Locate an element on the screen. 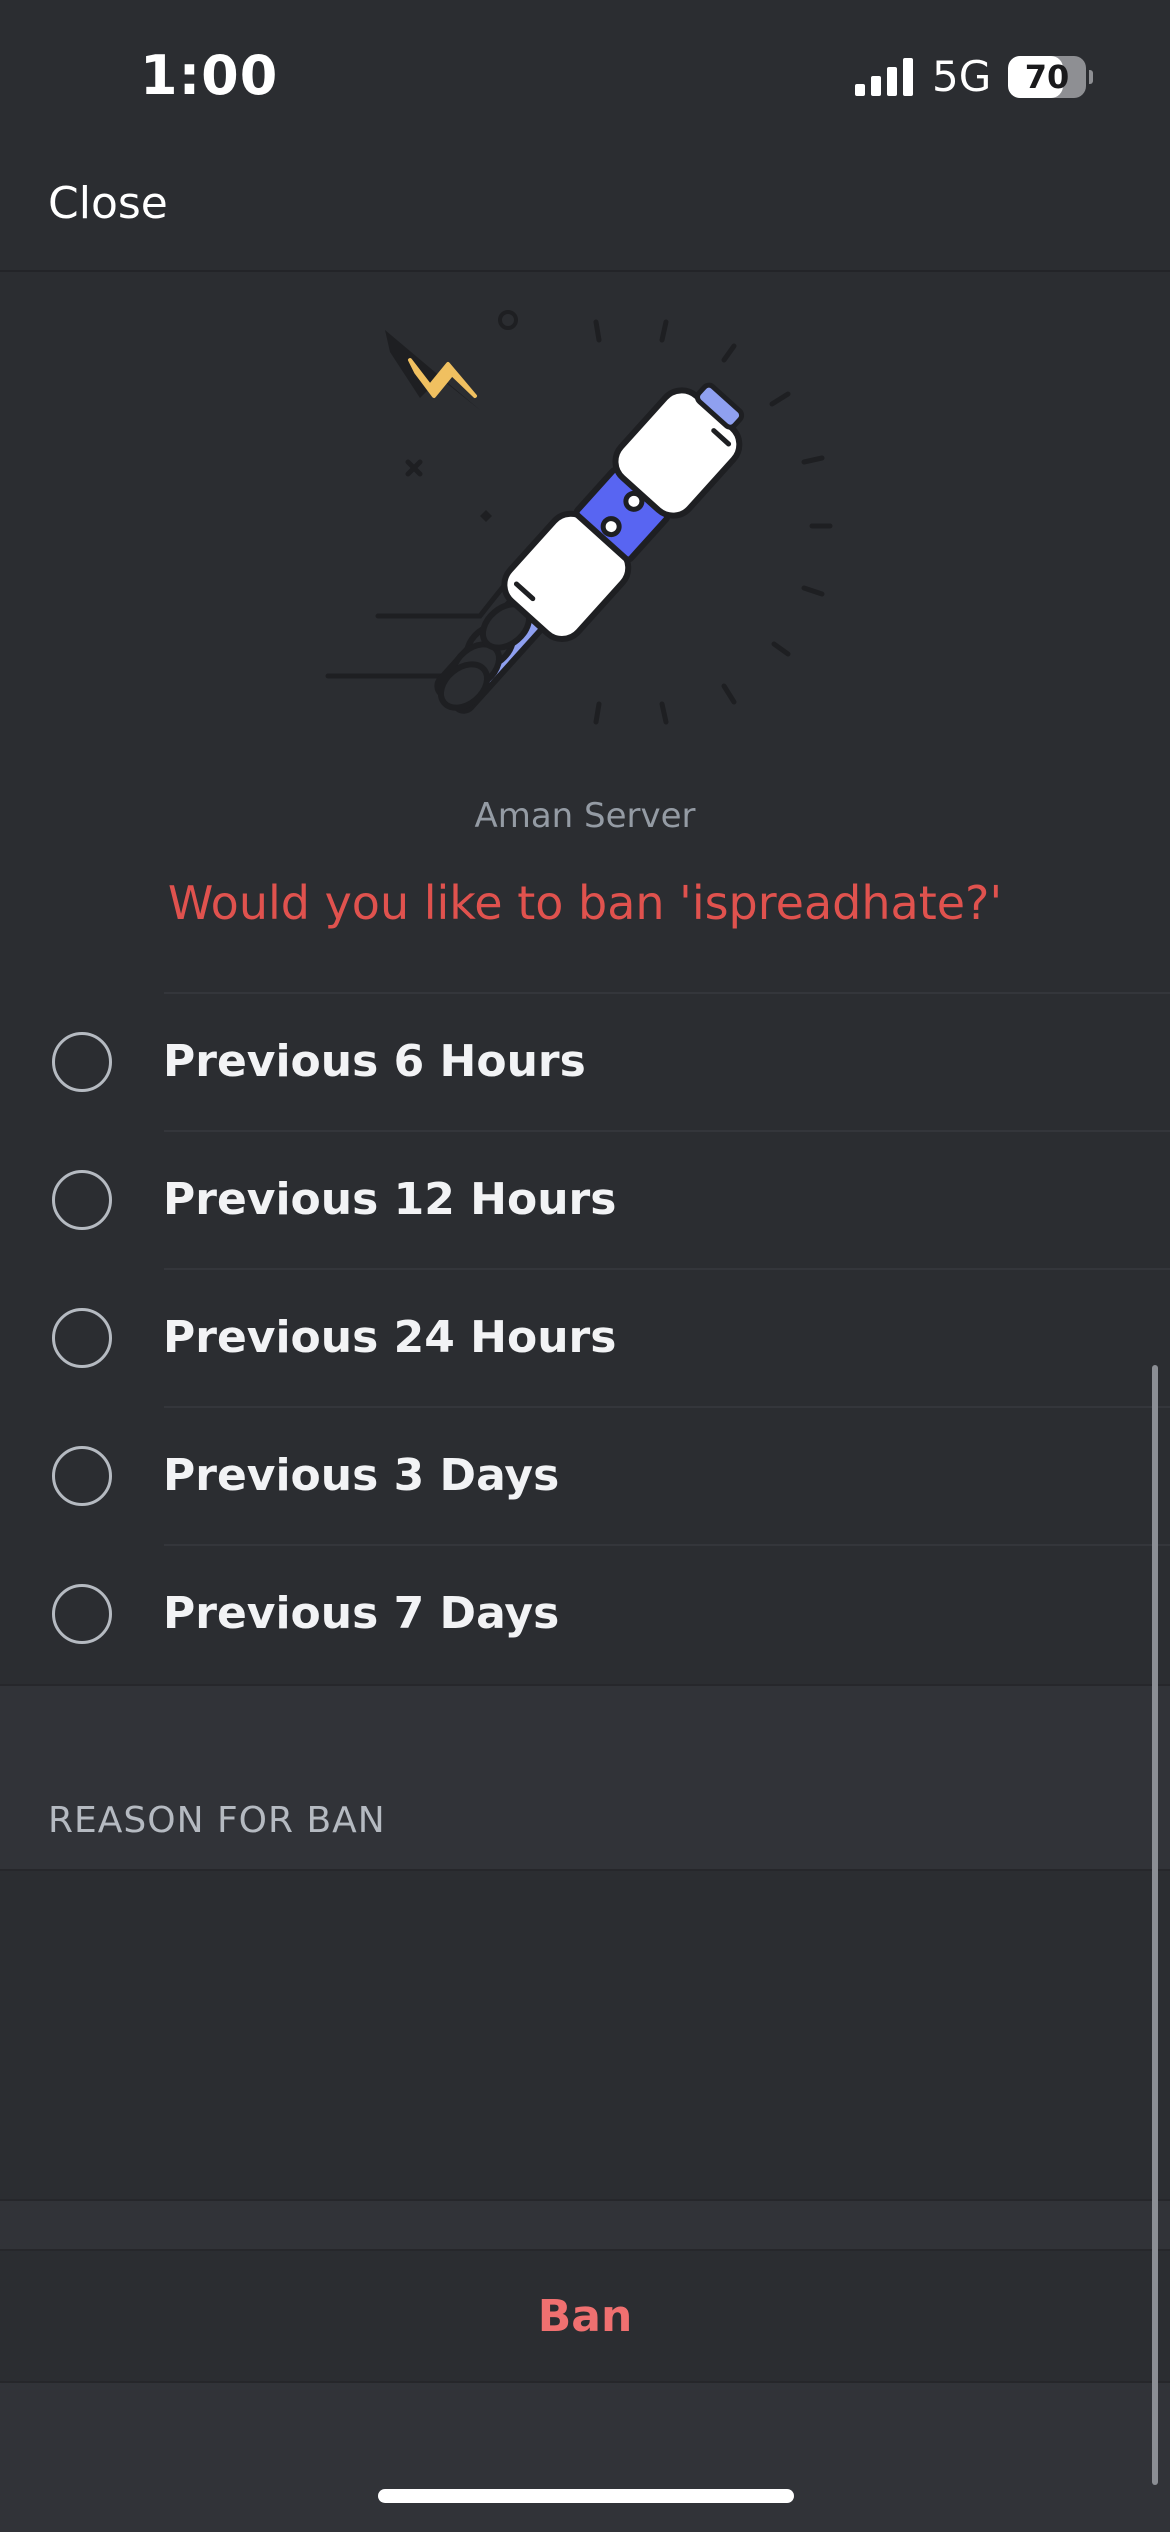 The image size is (1170, 2532). option-previous-24-hours: Previous 24 Hours is located at coordinates (585, 1337).